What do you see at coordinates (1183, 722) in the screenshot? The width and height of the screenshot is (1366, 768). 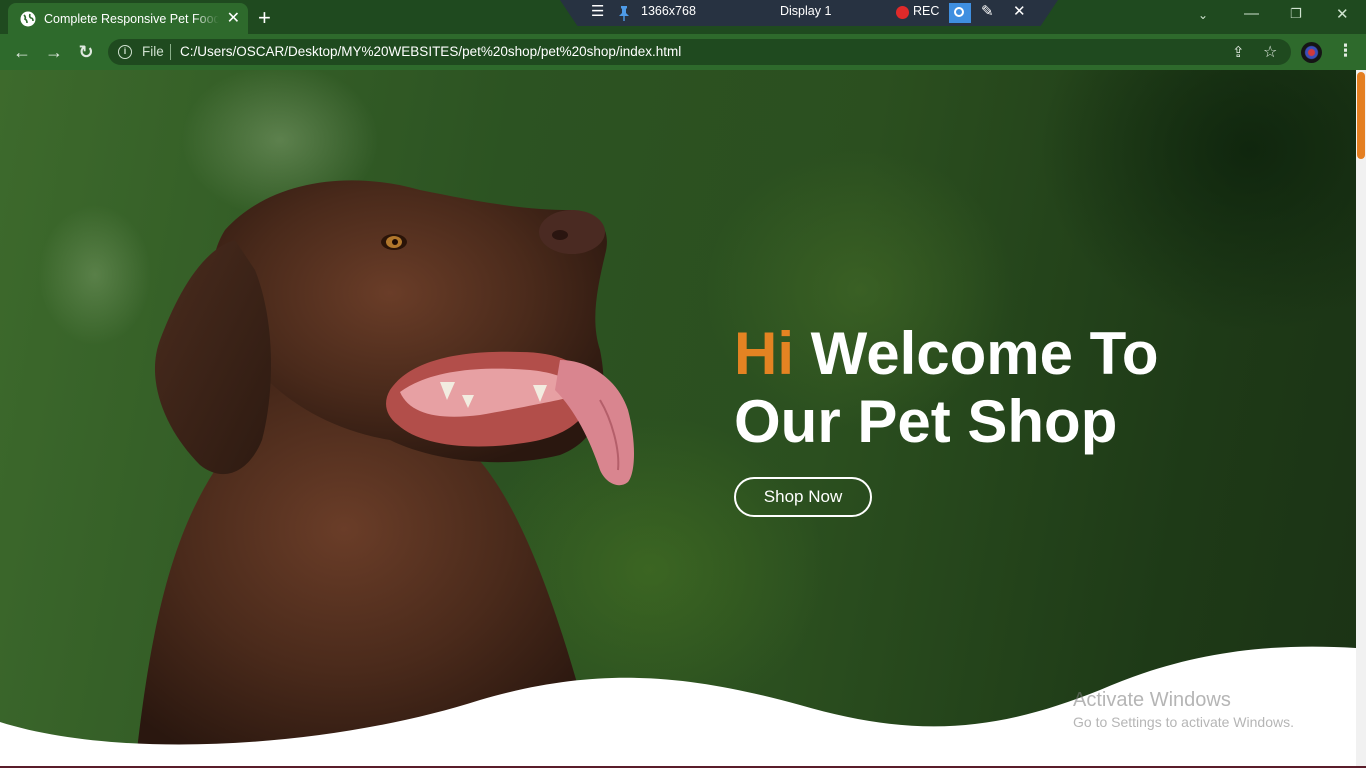 I see `activate-subtitle: Go to Settings to activate Windows.` at bounding box center [1183, 722].